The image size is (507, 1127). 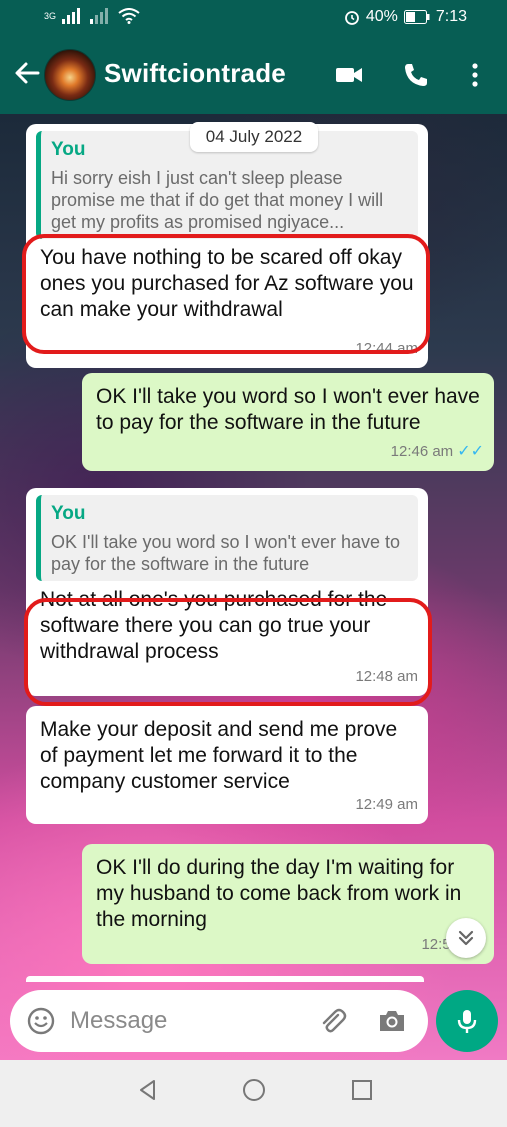 What do you see at coordinates (129, 16) in the screenshot?
I see `wifi-icon` at bounding box center [129, 16].